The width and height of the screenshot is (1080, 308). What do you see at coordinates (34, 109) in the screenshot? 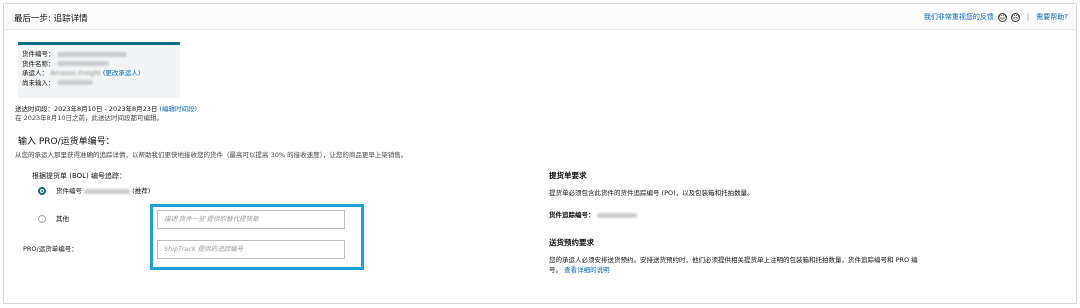
I see `delivery-window-label: 送达时间段：` at bounding box center [34, 109].